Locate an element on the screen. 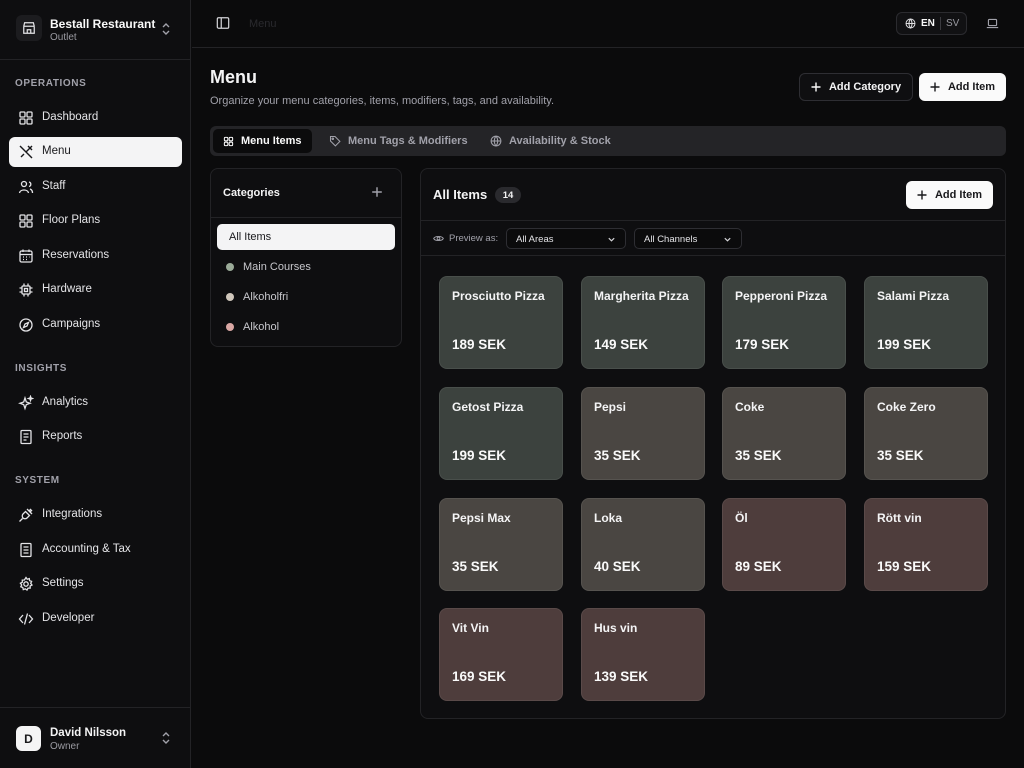 This screenshot has width=1024, height=768. dashboard-icon is located at coordinates (26, 118).